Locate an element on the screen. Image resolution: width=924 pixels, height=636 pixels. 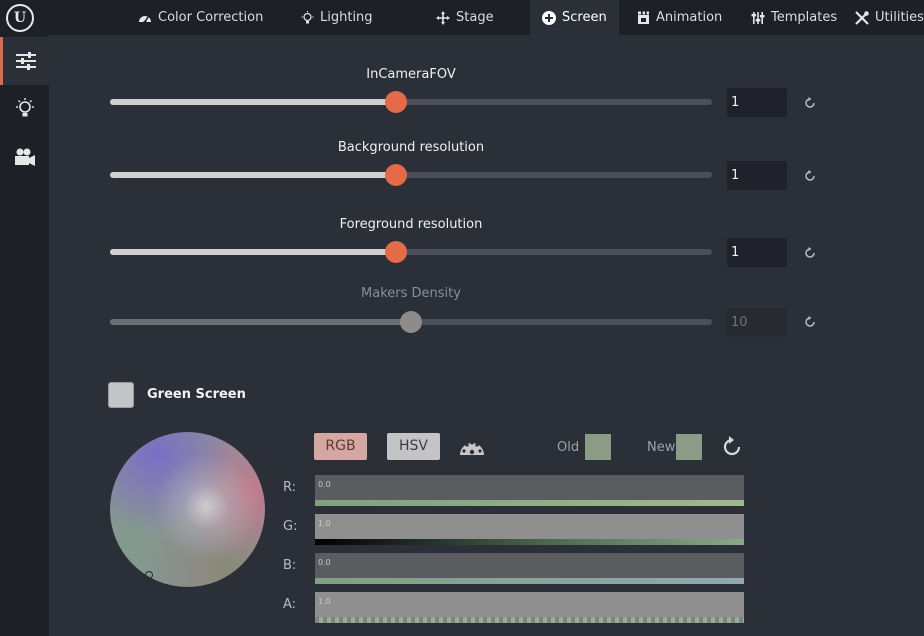
channel-label-b: B: is located at coordinates (290, 565).